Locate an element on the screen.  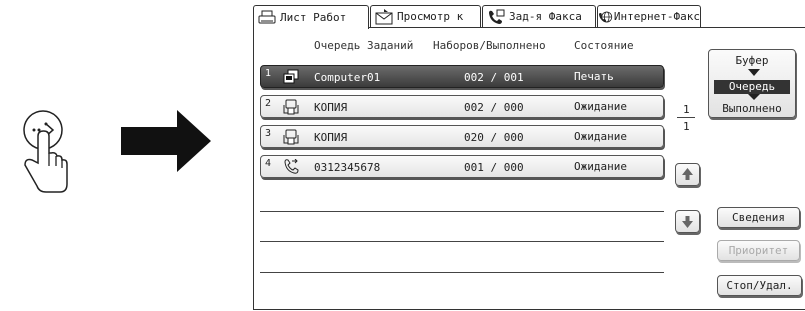
job-number: 4 is located at coordinates (268, 163).